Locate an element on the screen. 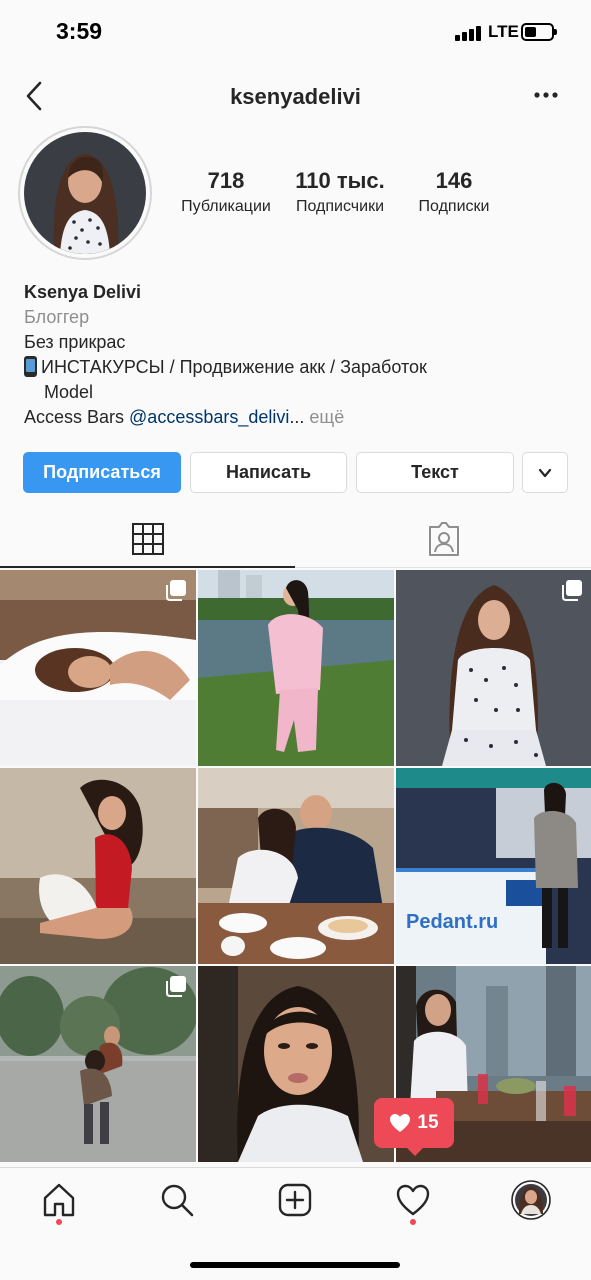  text-button: Текст is located at coordinates (435, 472).